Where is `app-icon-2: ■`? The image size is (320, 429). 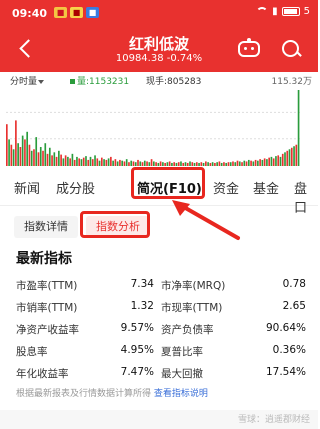
app-icon-2: ■ is located at coordinates (76, 12).